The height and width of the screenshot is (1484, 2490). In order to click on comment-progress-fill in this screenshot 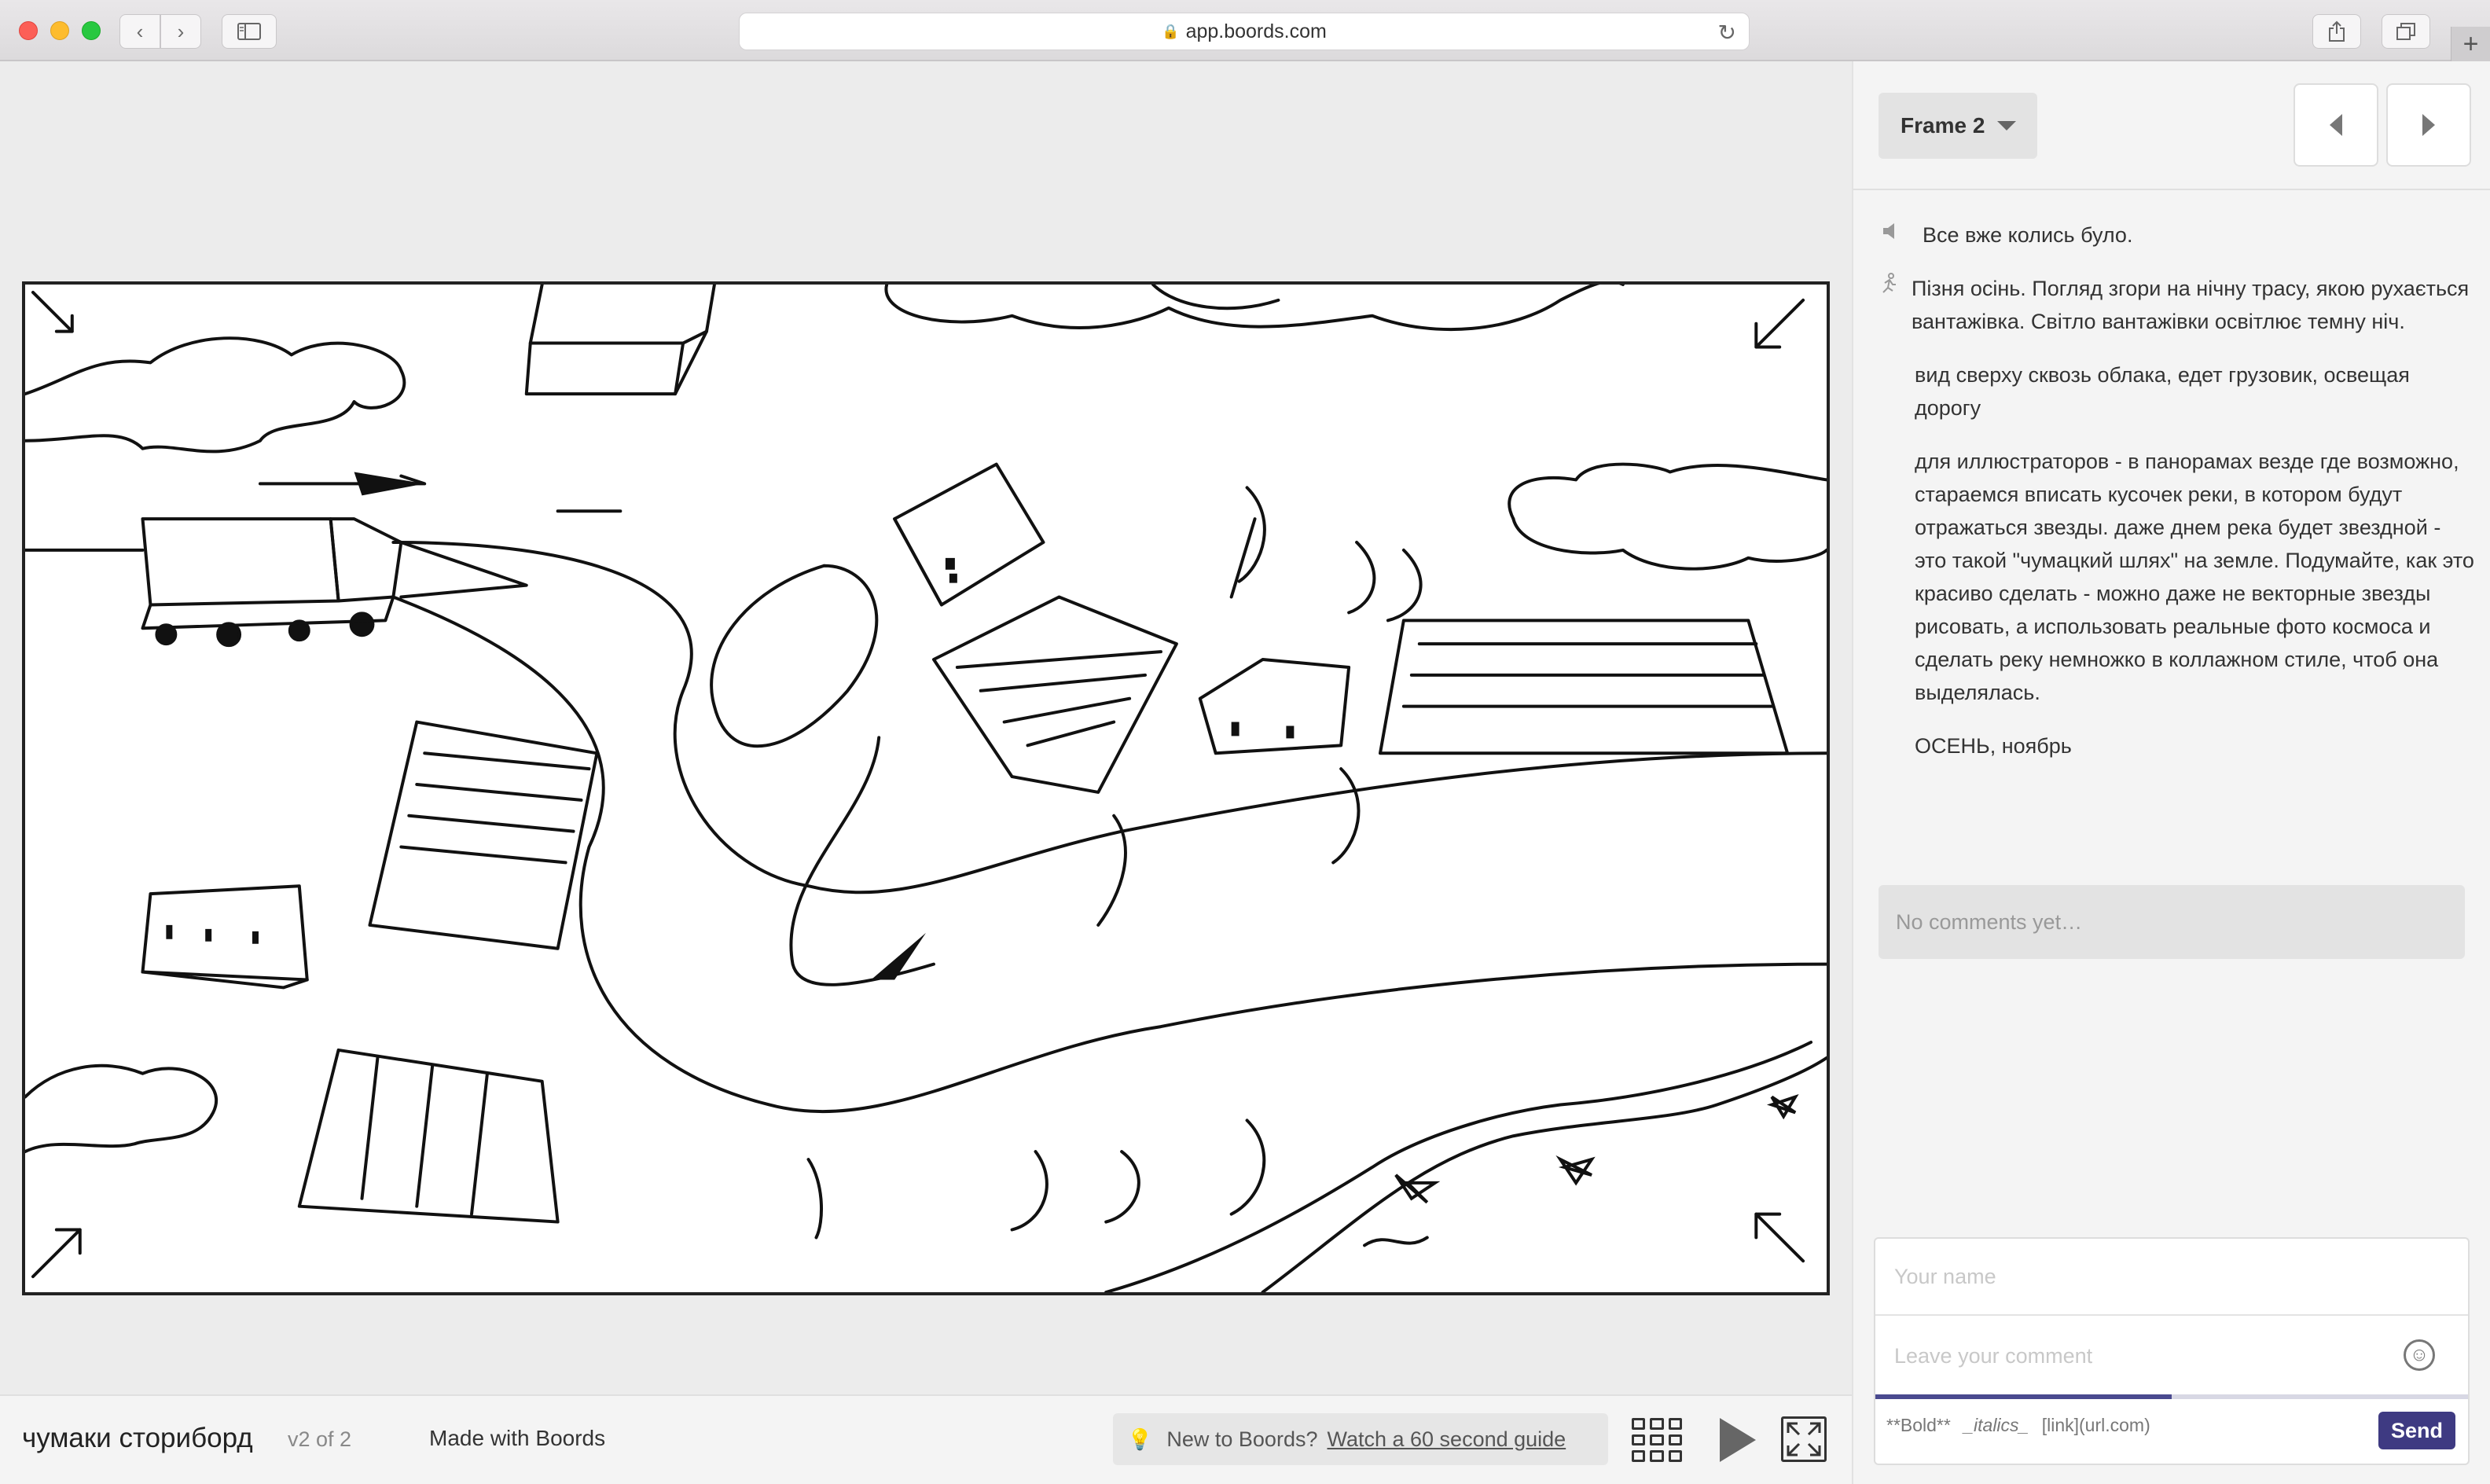, I will do `click(2023, 1396)`.